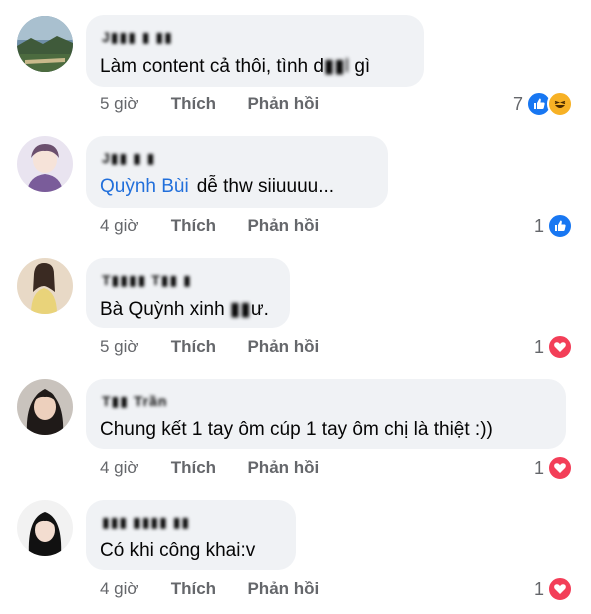 Image resolution: width=591 pixels, height=614 pixels. What do you see at coordinates (134, 401) in the screenshot?
I see `comment-author: T▮▮ Trần` at bounding box center [134, 401].